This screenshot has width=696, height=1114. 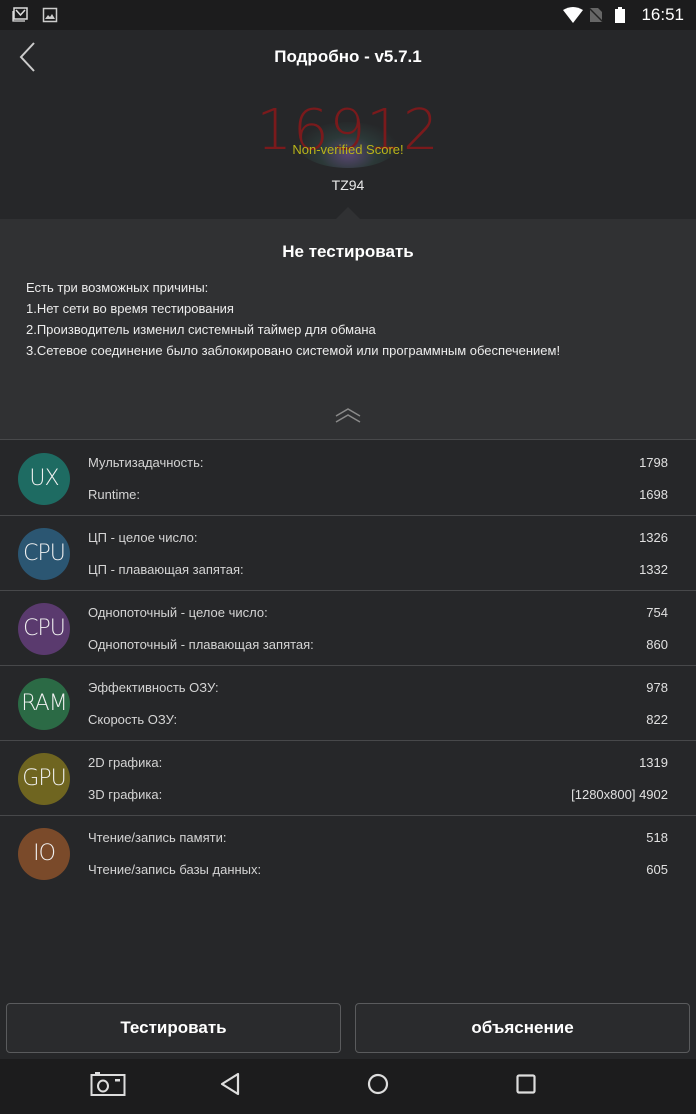 I want to click on metric-value: 518, so click(x=657, y=837).